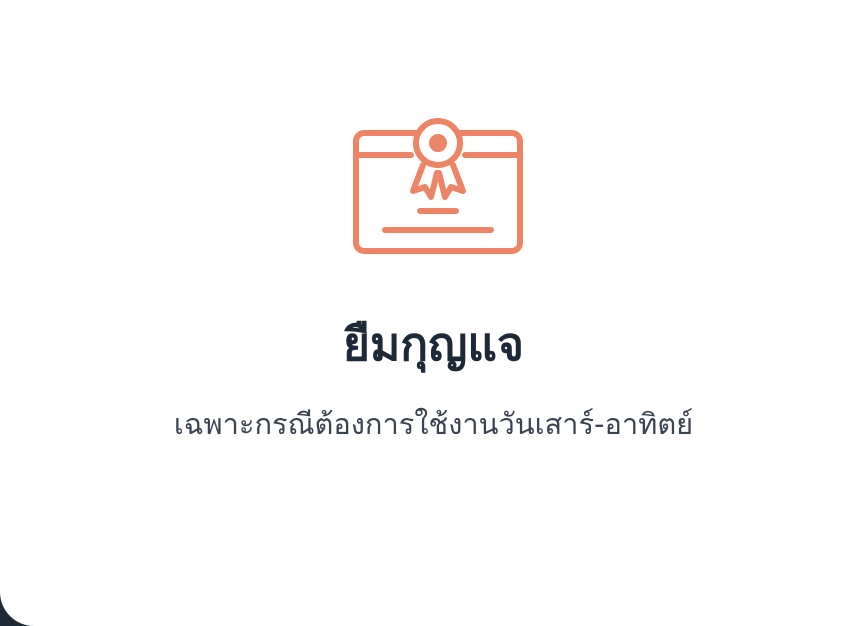  I want to click on card-subtitle: เฉพาะกรณีต้องการใช้งานวันเสาร์-อาทิตย์, so click(433, 424).